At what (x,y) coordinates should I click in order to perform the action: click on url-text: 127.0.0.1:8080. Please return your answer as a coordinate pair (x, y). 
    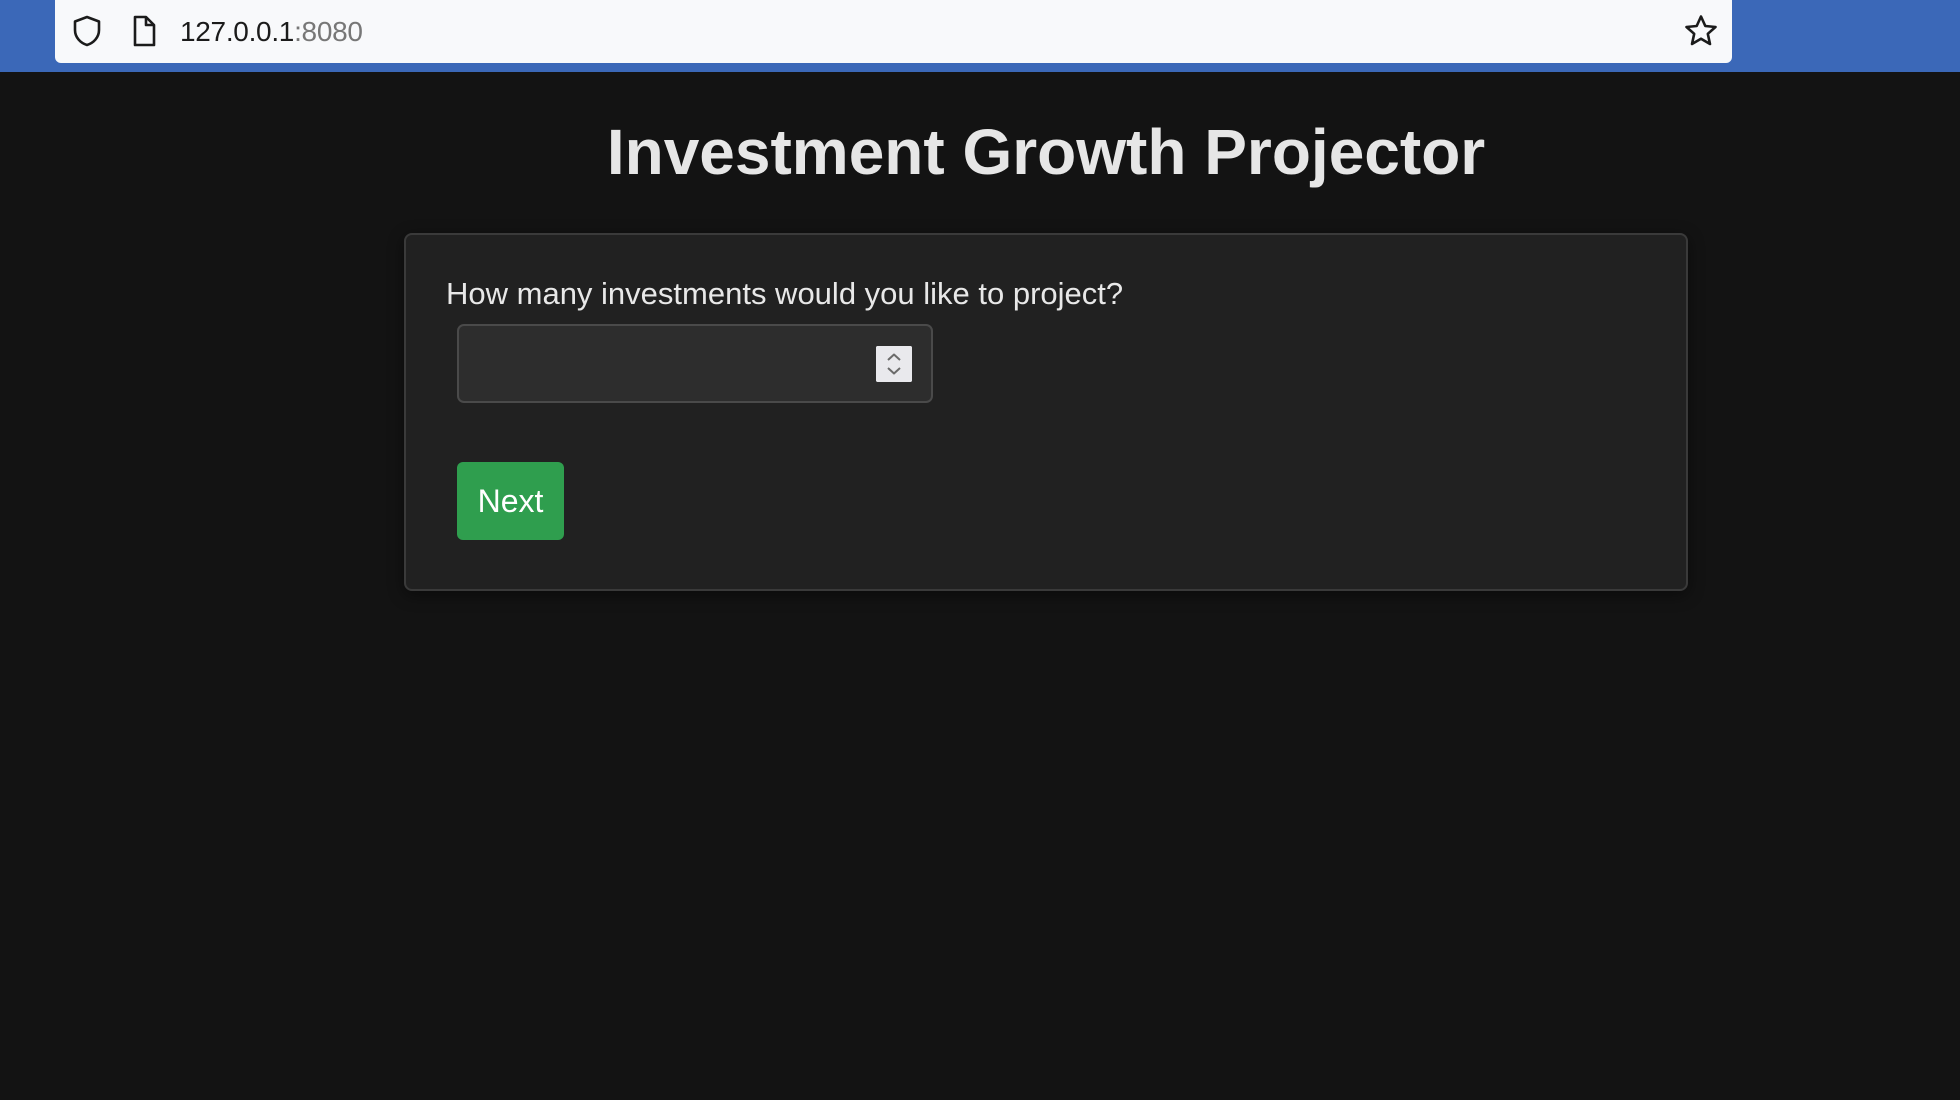
    Looking at the image, I should click on (271, 32).